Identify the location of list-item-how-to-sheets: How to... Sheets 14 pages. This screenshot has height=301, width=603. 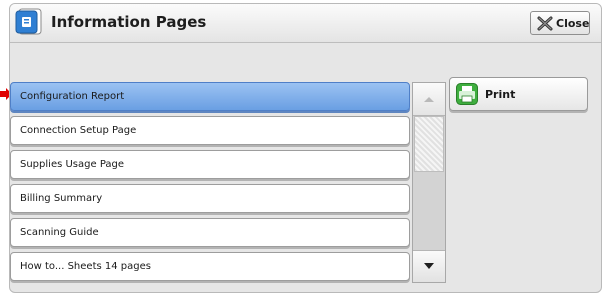
(210, 266).